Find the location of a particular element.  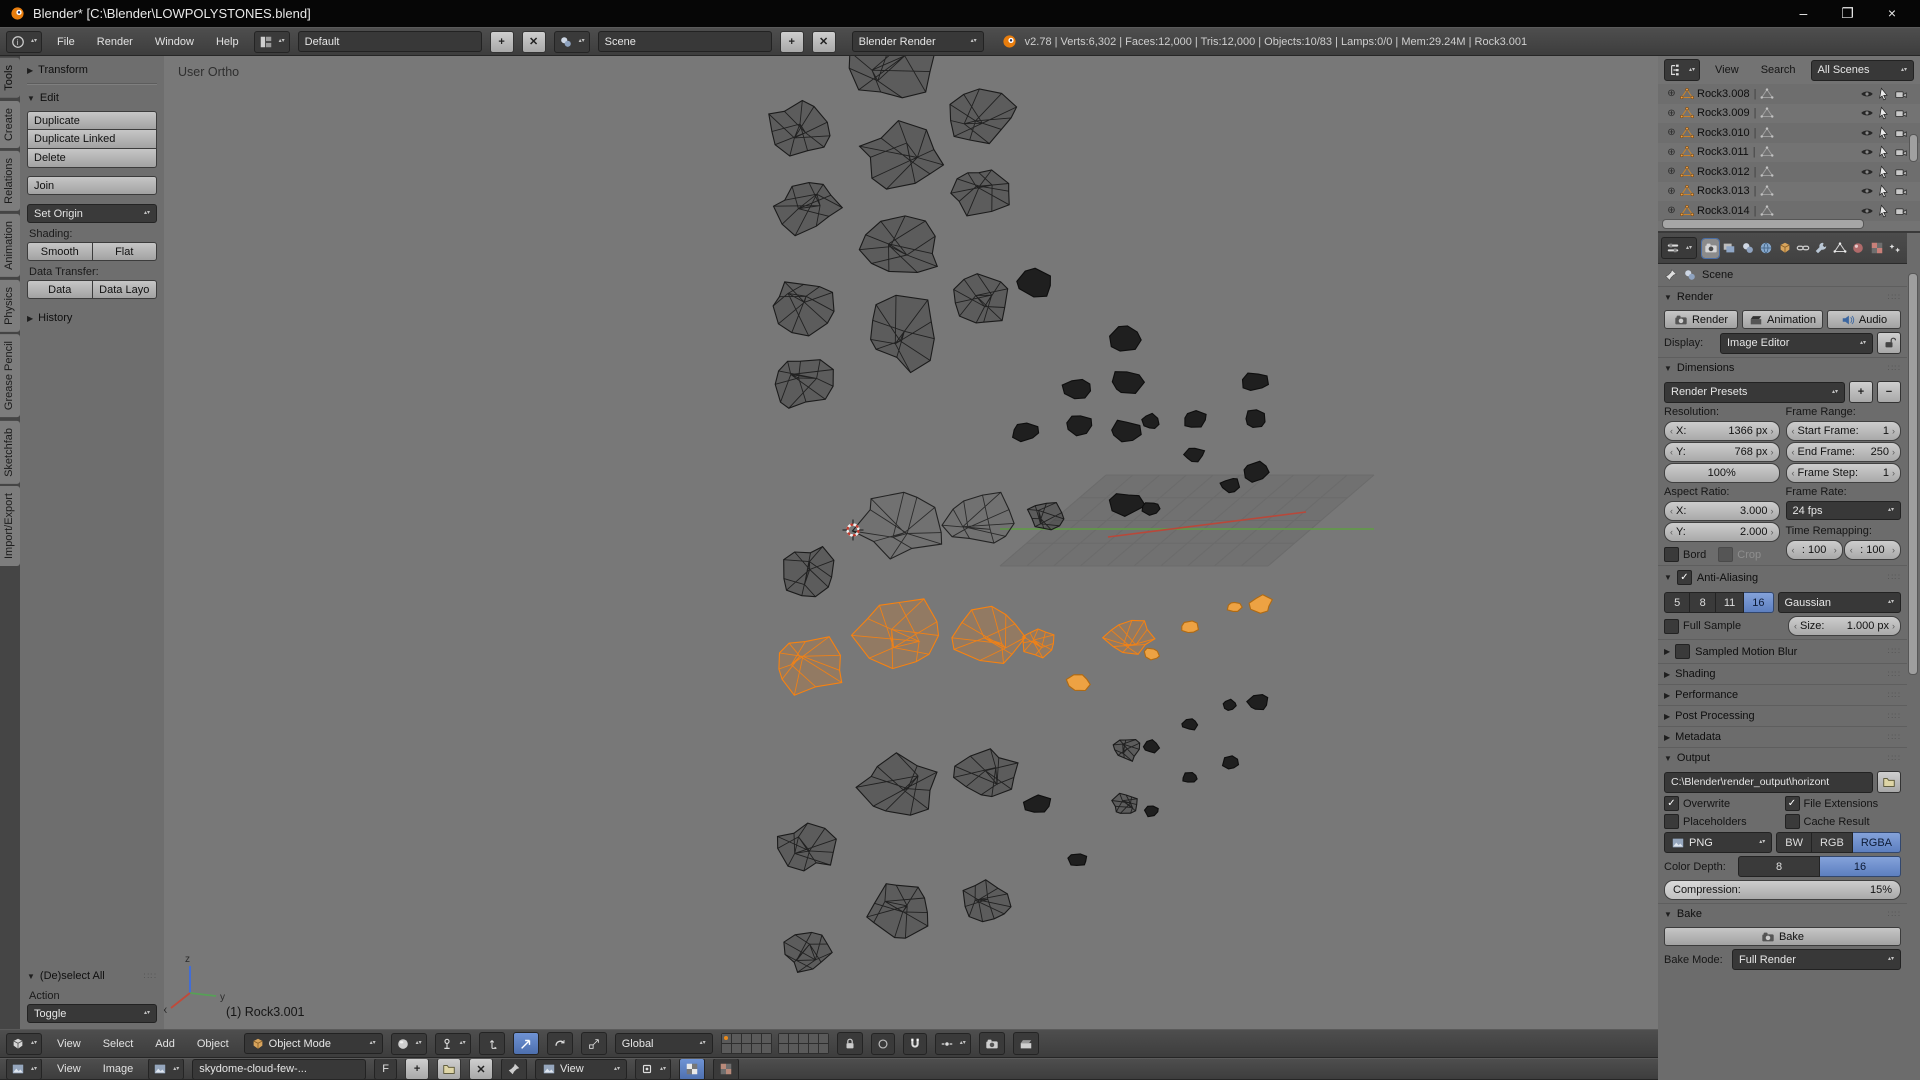

tab-texture is located at coordinates (1876, 248).